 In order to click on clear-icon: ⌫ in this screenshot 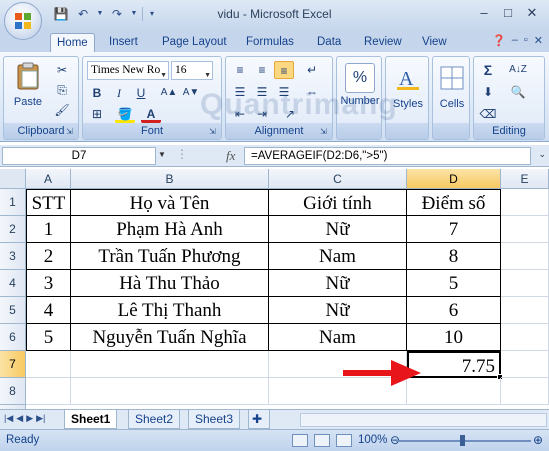, I will do `click(488, 114)`.